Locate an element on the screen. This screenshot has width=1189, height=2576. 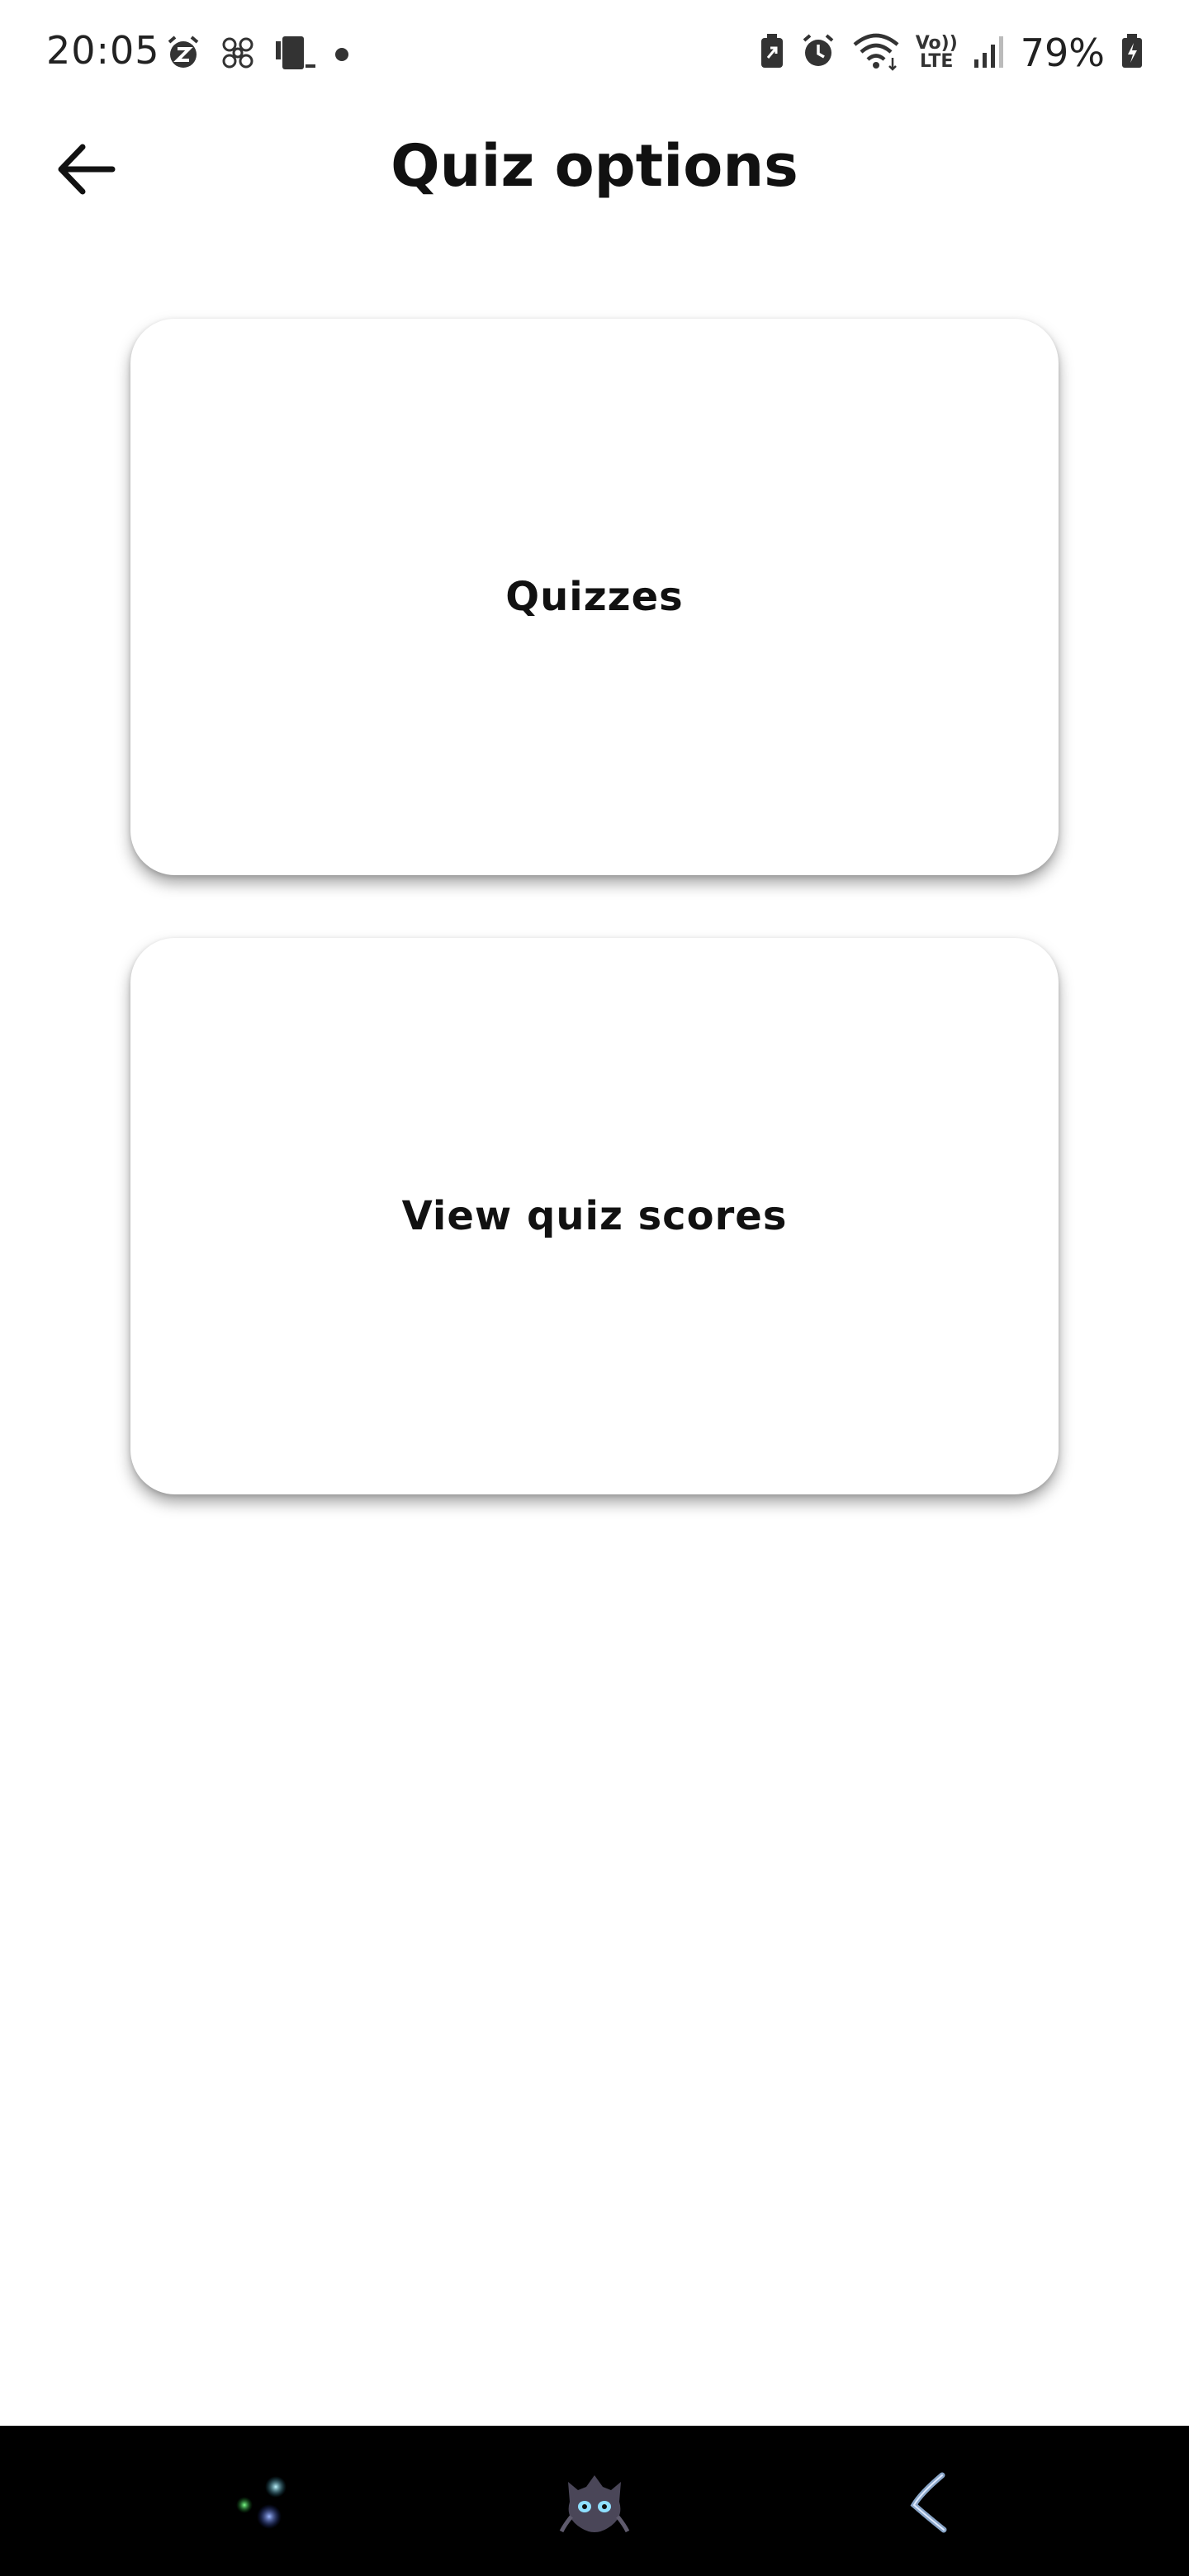
view-quiz-scores-label: View quiz scores is located at coordinates (594, 1216).